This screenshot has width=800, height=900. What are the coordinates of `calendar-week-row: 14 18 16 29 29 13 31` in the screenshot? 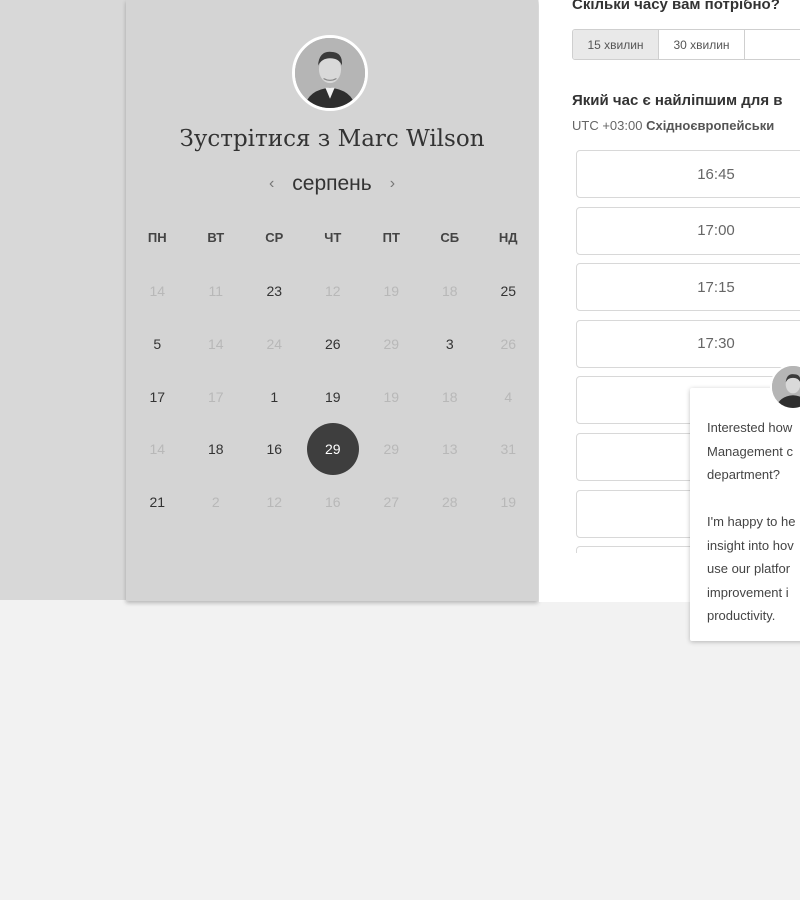 It's located at (333, 449).